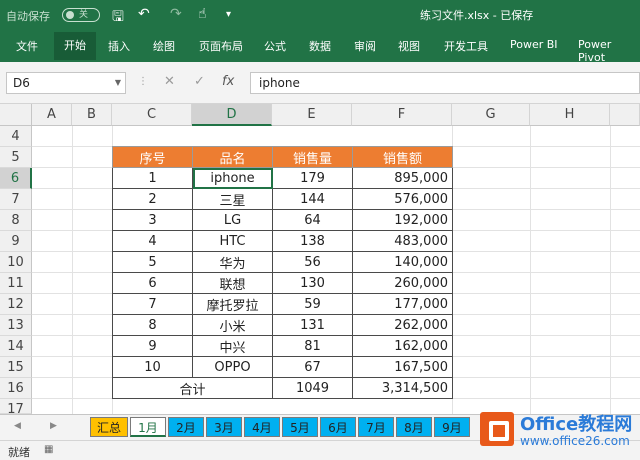 Image resolution: width=640 pixels, height=460 pixels. What do you see at coordinates (16, 346) in the screenshot?
I see `row-header-14: 14` at bounding box center [16, 346].